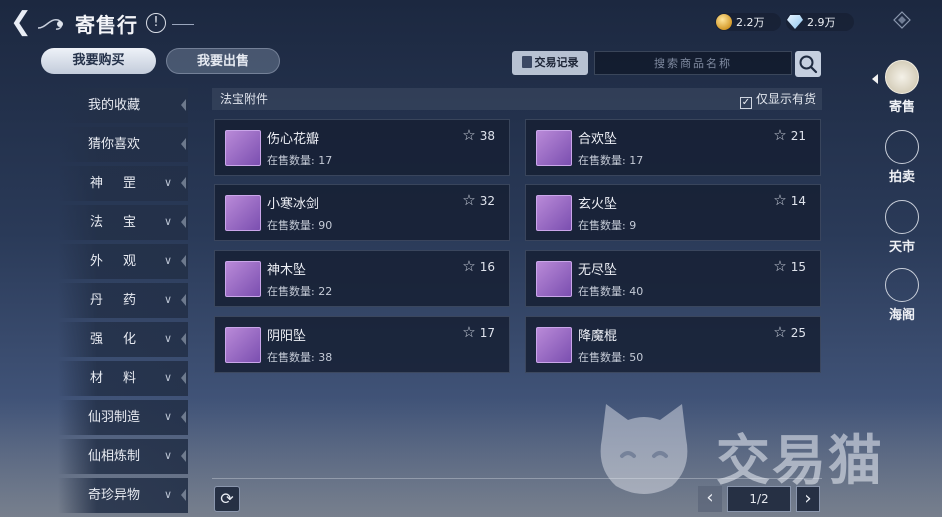 The height and width of the screenshot is (517, 942). I want to click on gold-amount: 2.2万, so click(750, 22).